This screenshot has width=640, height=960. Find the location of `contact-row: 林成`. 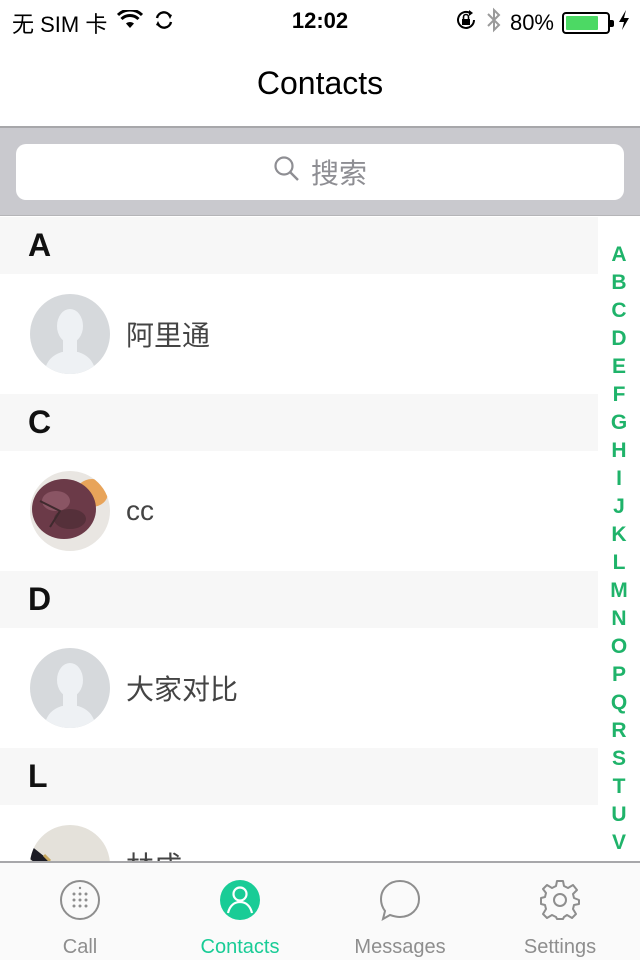

contact-row: 林成 is located at coordinates (299, 833).